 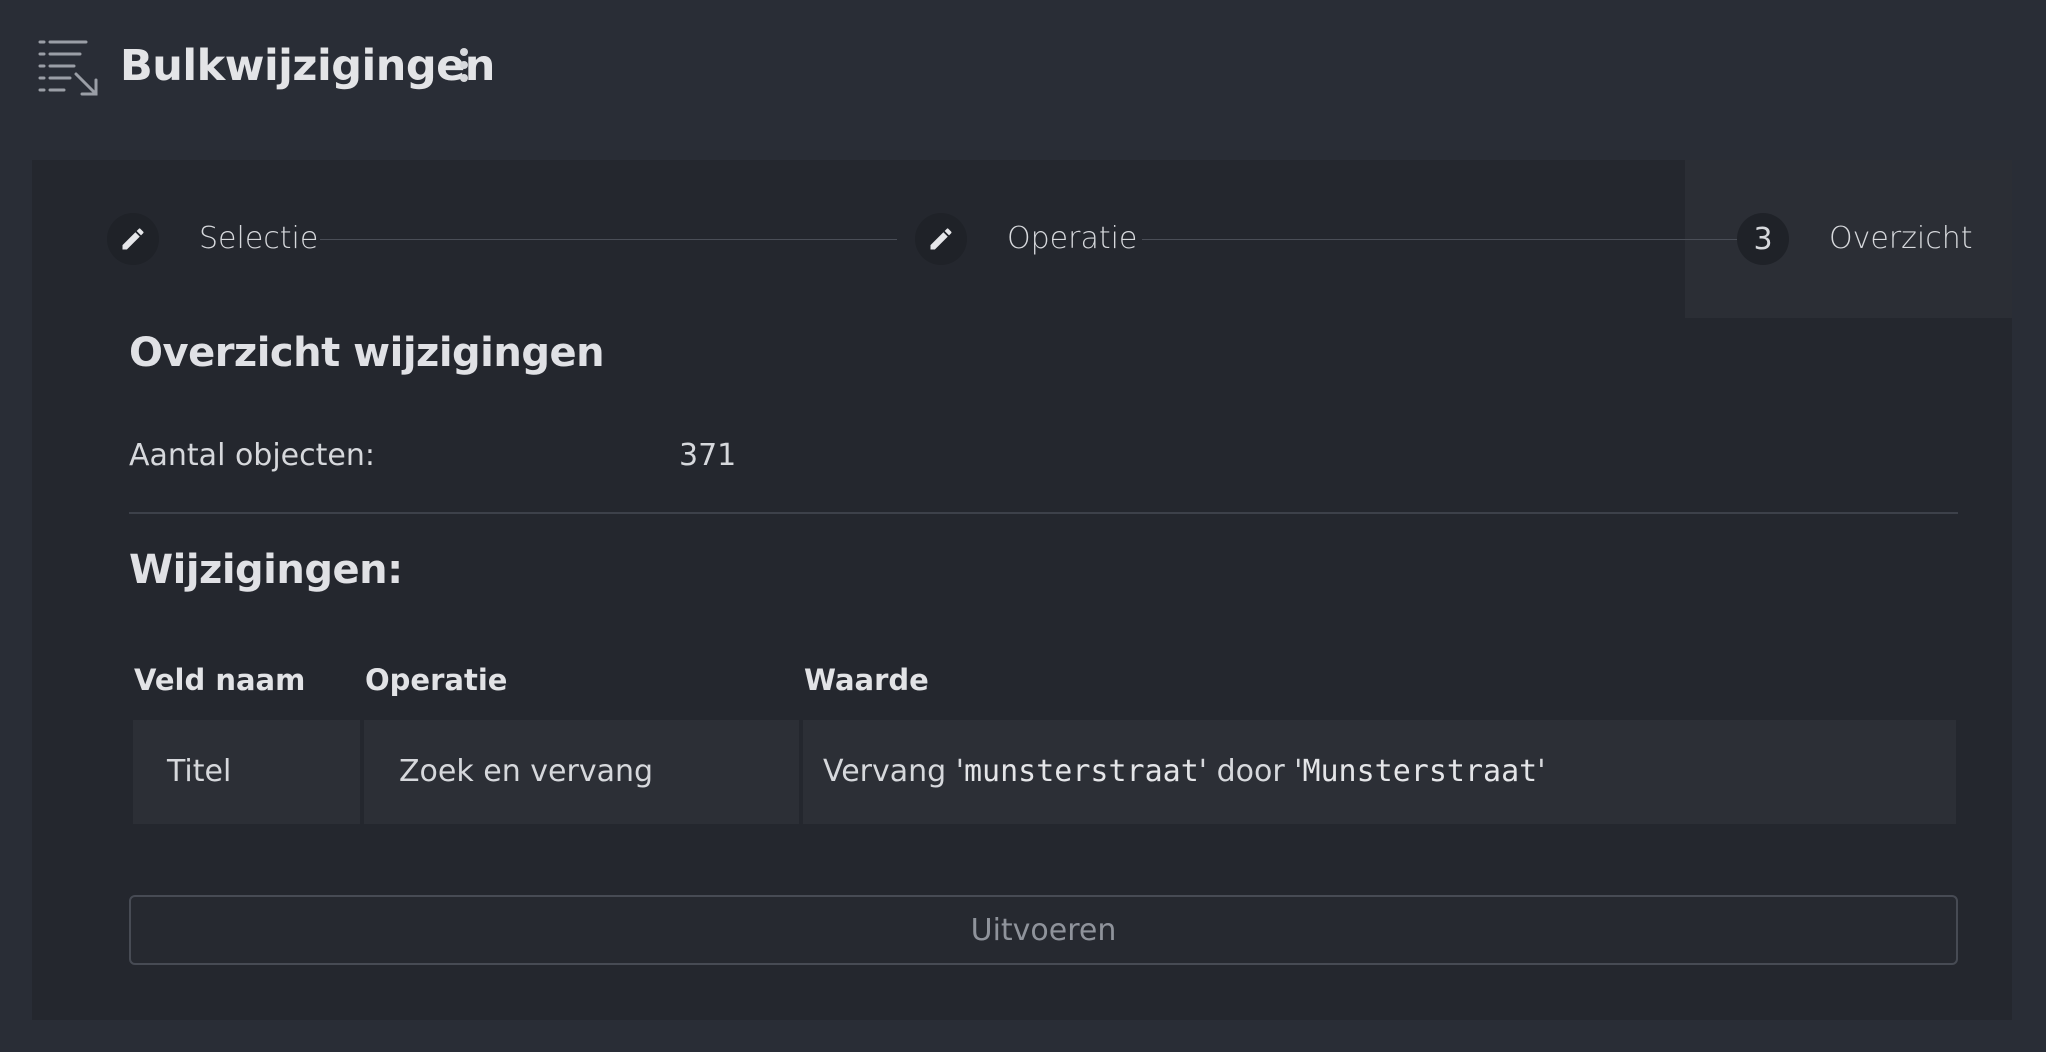 I want to click on step-operatie-button, so click(x=941, y=239).